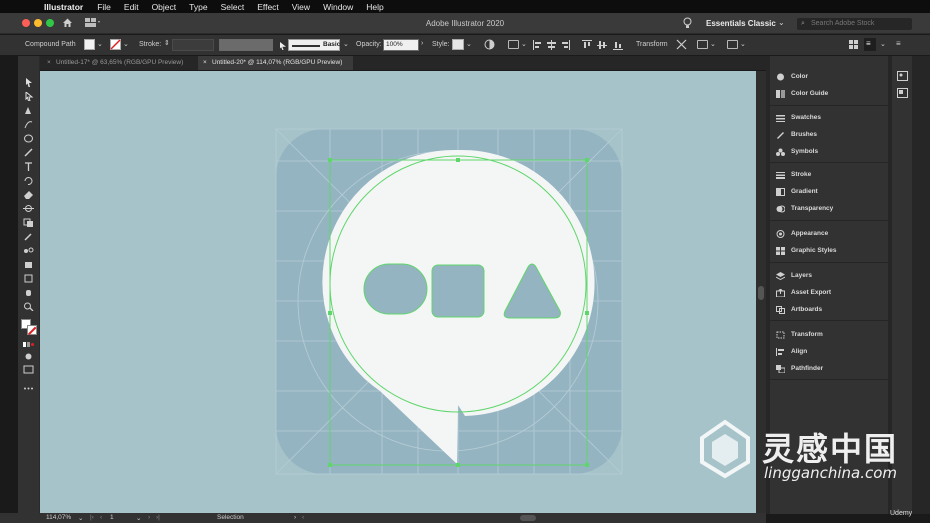  What do you see at coordinates (28, 96) in the screenshot?
I see `direct-selection-tool-icon` at bounding box center [28, 96].